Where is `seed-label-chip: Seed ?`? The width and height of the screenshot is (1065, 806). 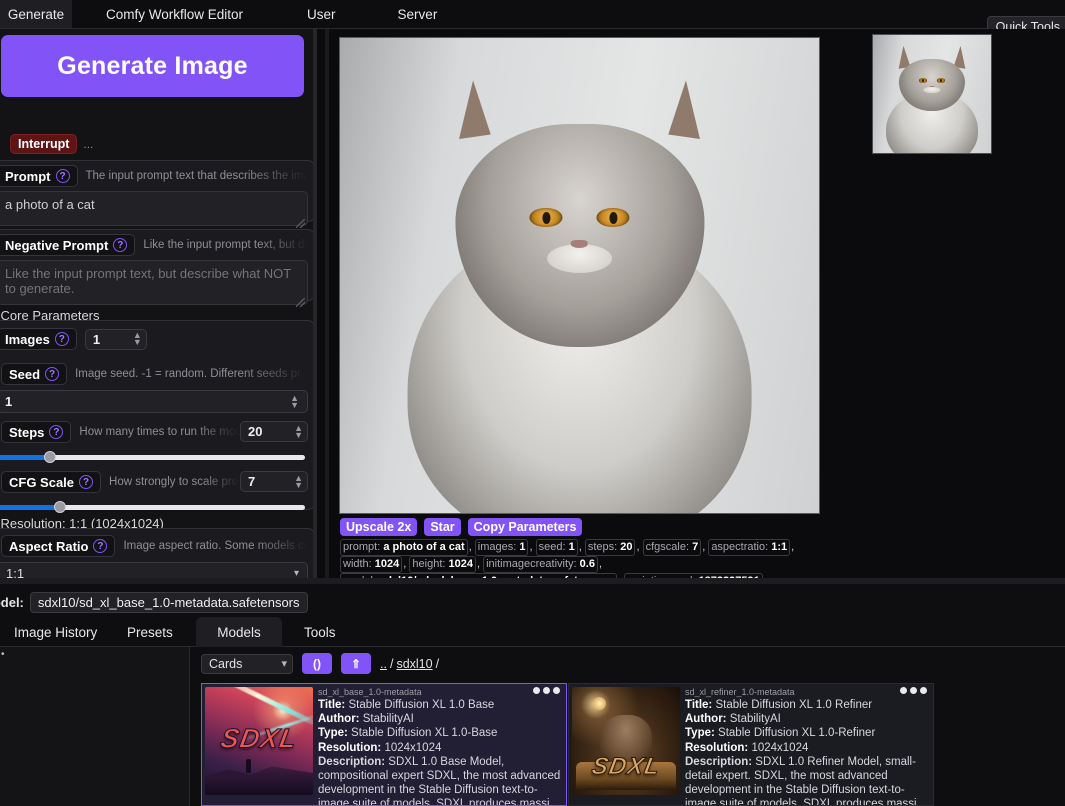
seed-label-chip: Seed ? is located at coordinates (34, 374).